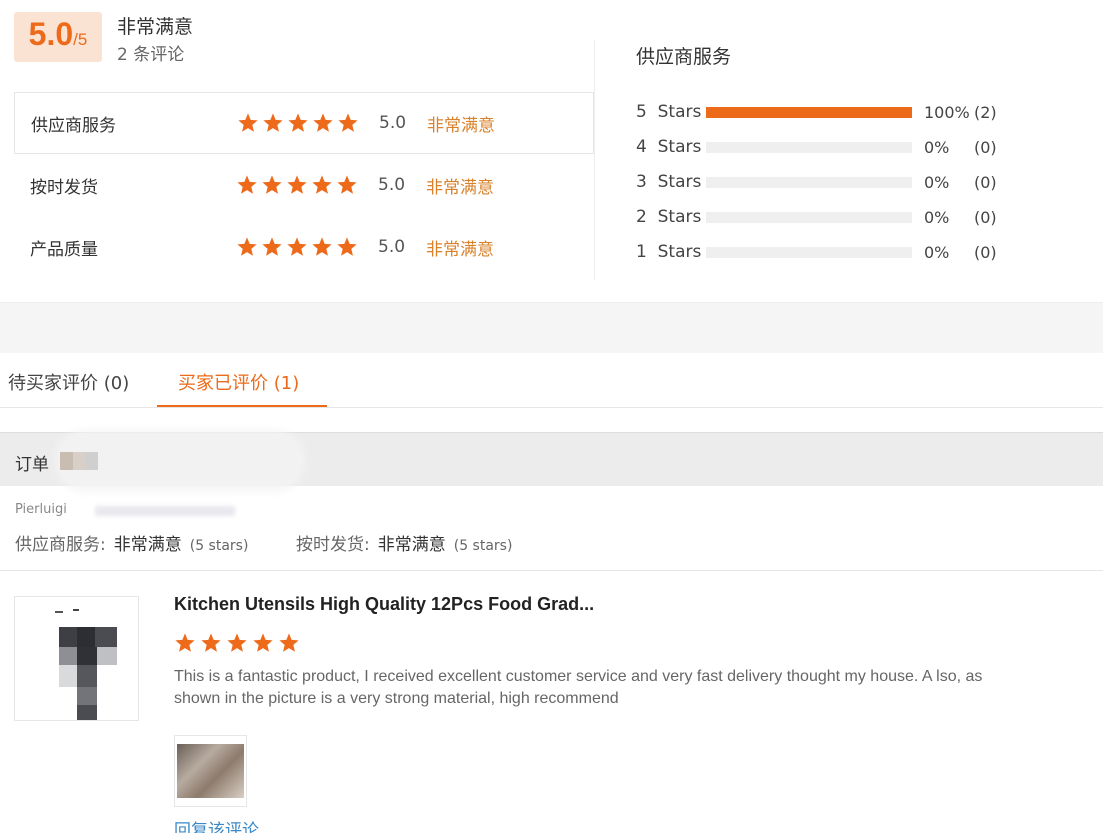 Image resolution: width=1103 pixels, height=833 pixels. I want to click on review-stars, so click(237, 643).